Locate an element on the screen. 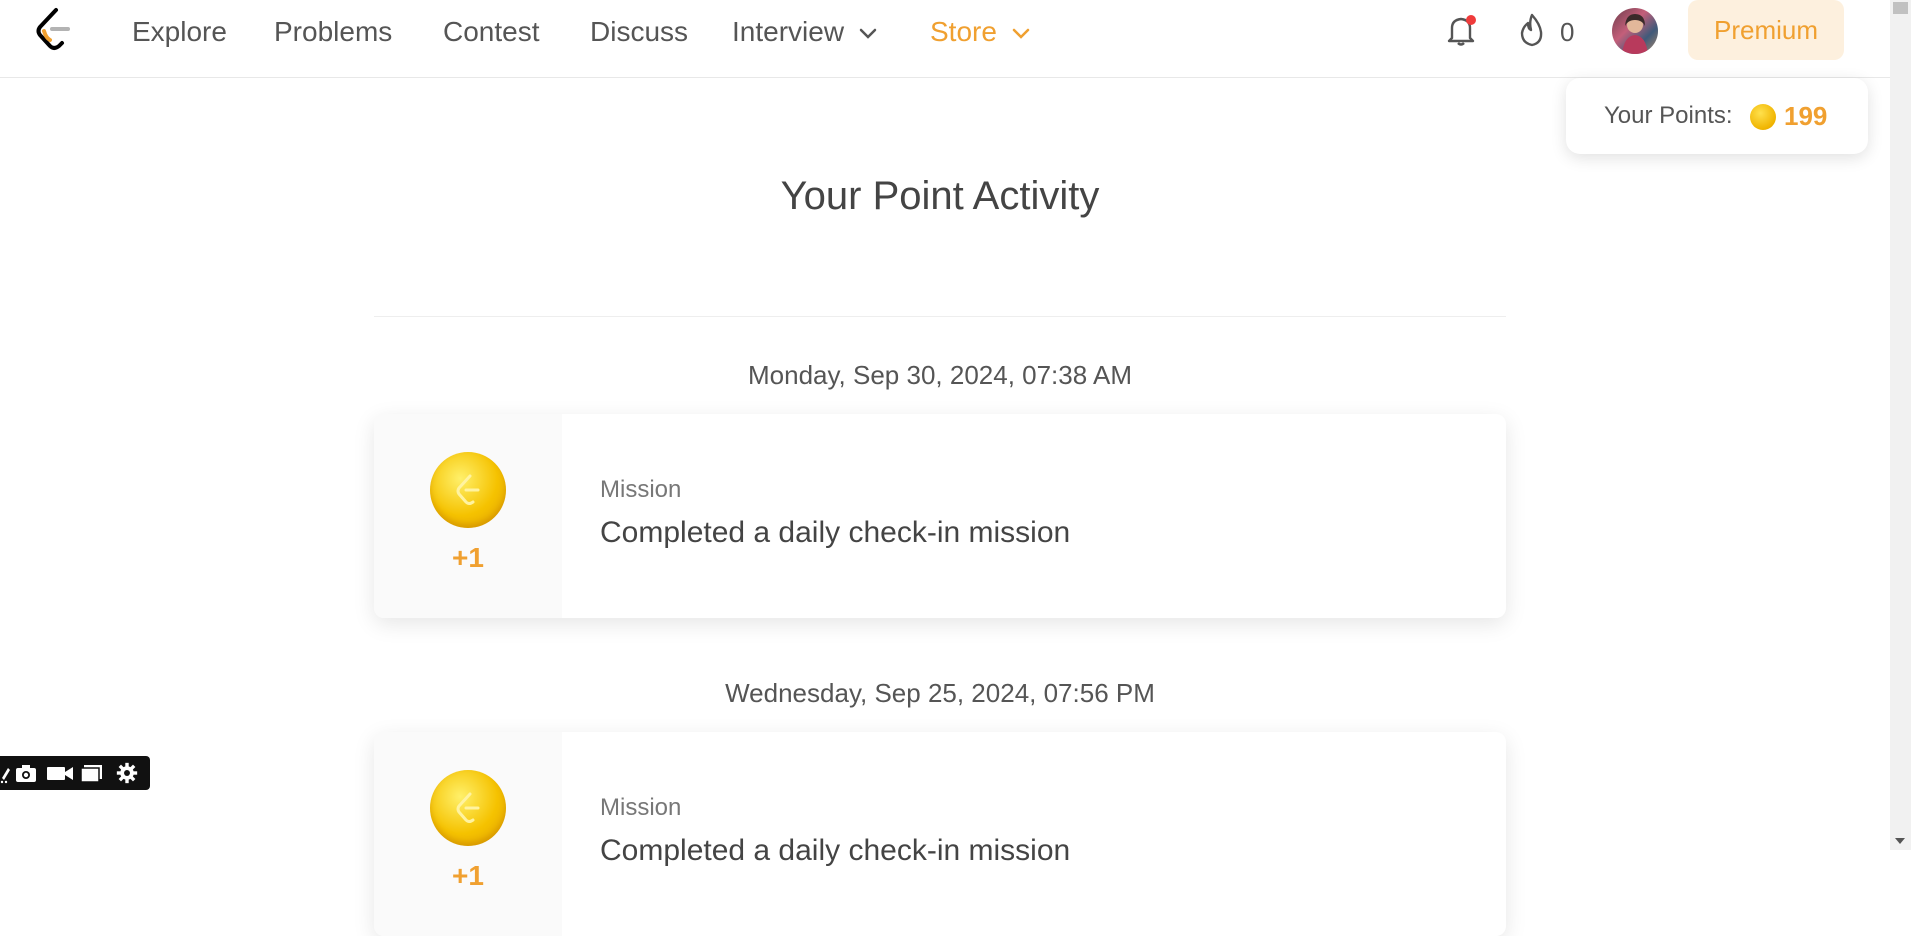 The image size is (1911, 936). nav-interview: Interview is located at coordinates (805, 32).